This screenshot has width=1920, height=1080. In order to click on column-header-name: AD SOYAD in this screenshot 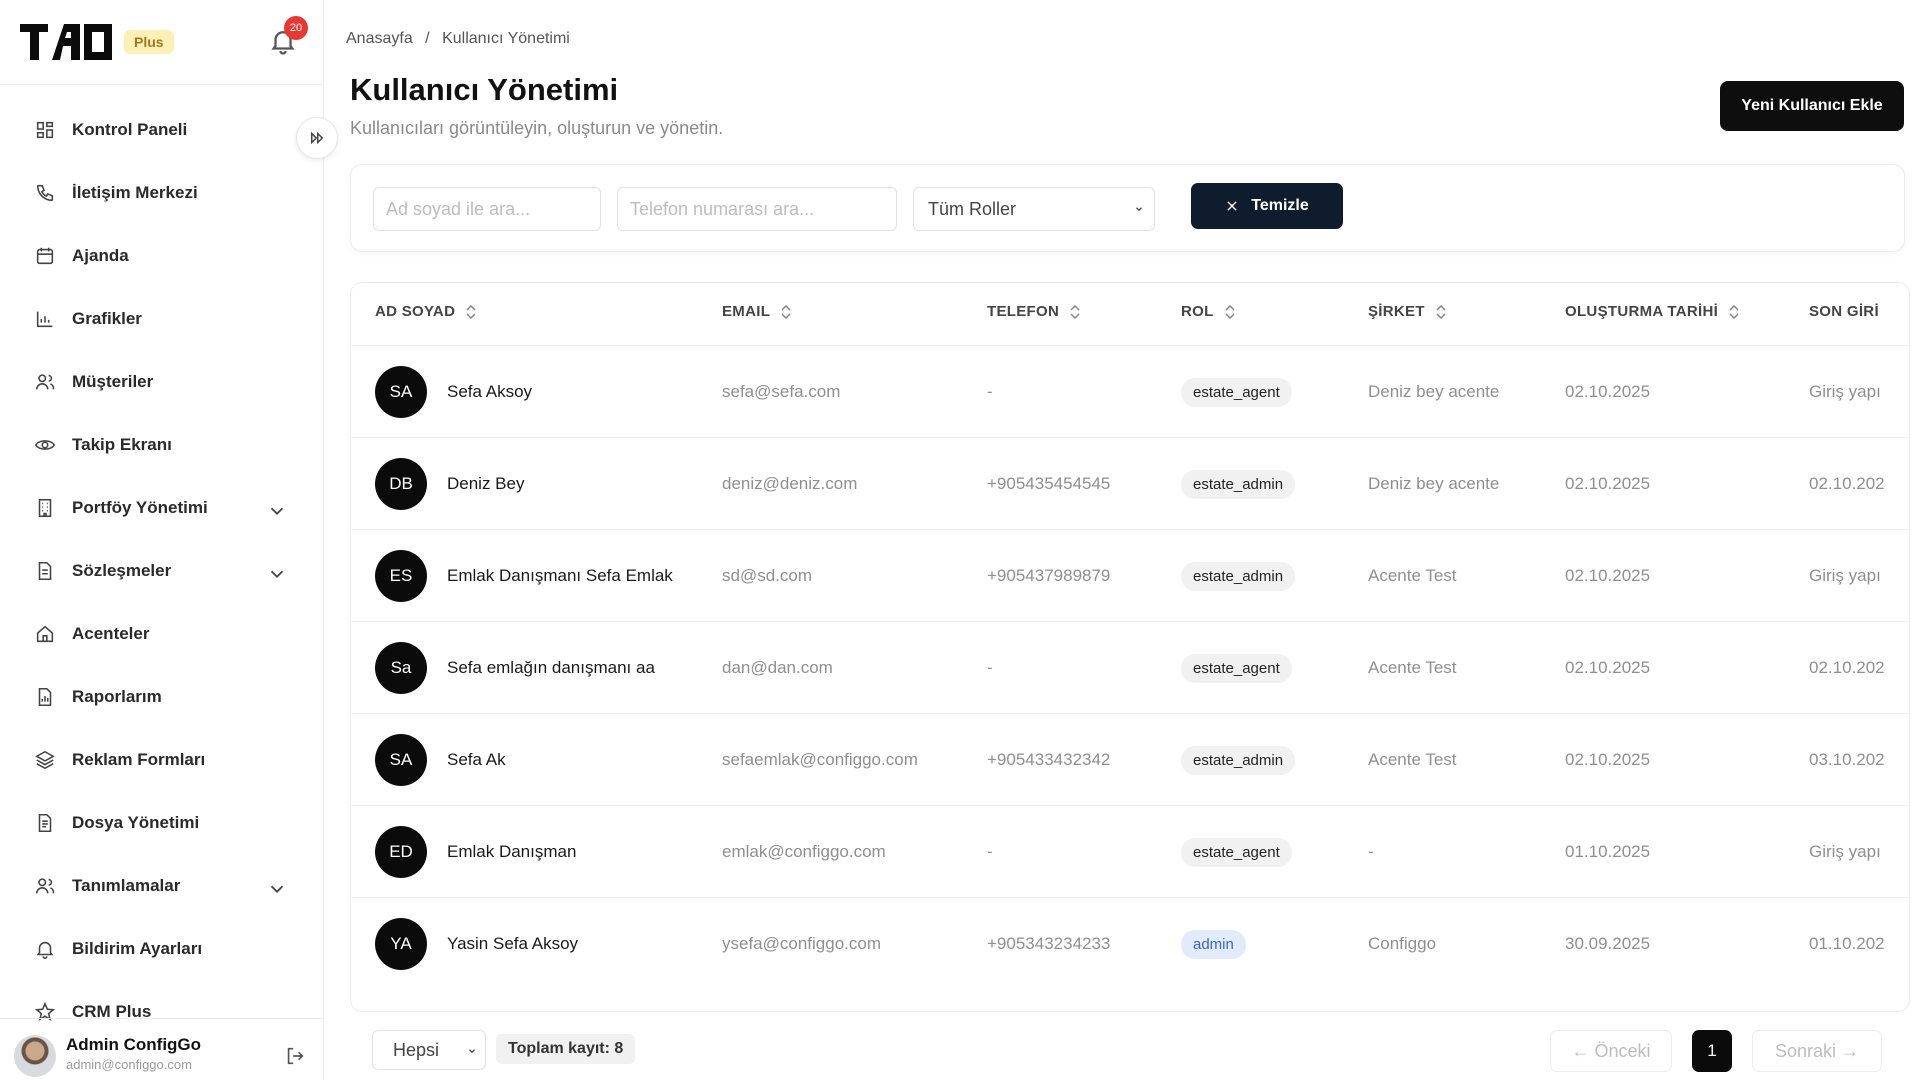, I will do `click(426, 311)`.